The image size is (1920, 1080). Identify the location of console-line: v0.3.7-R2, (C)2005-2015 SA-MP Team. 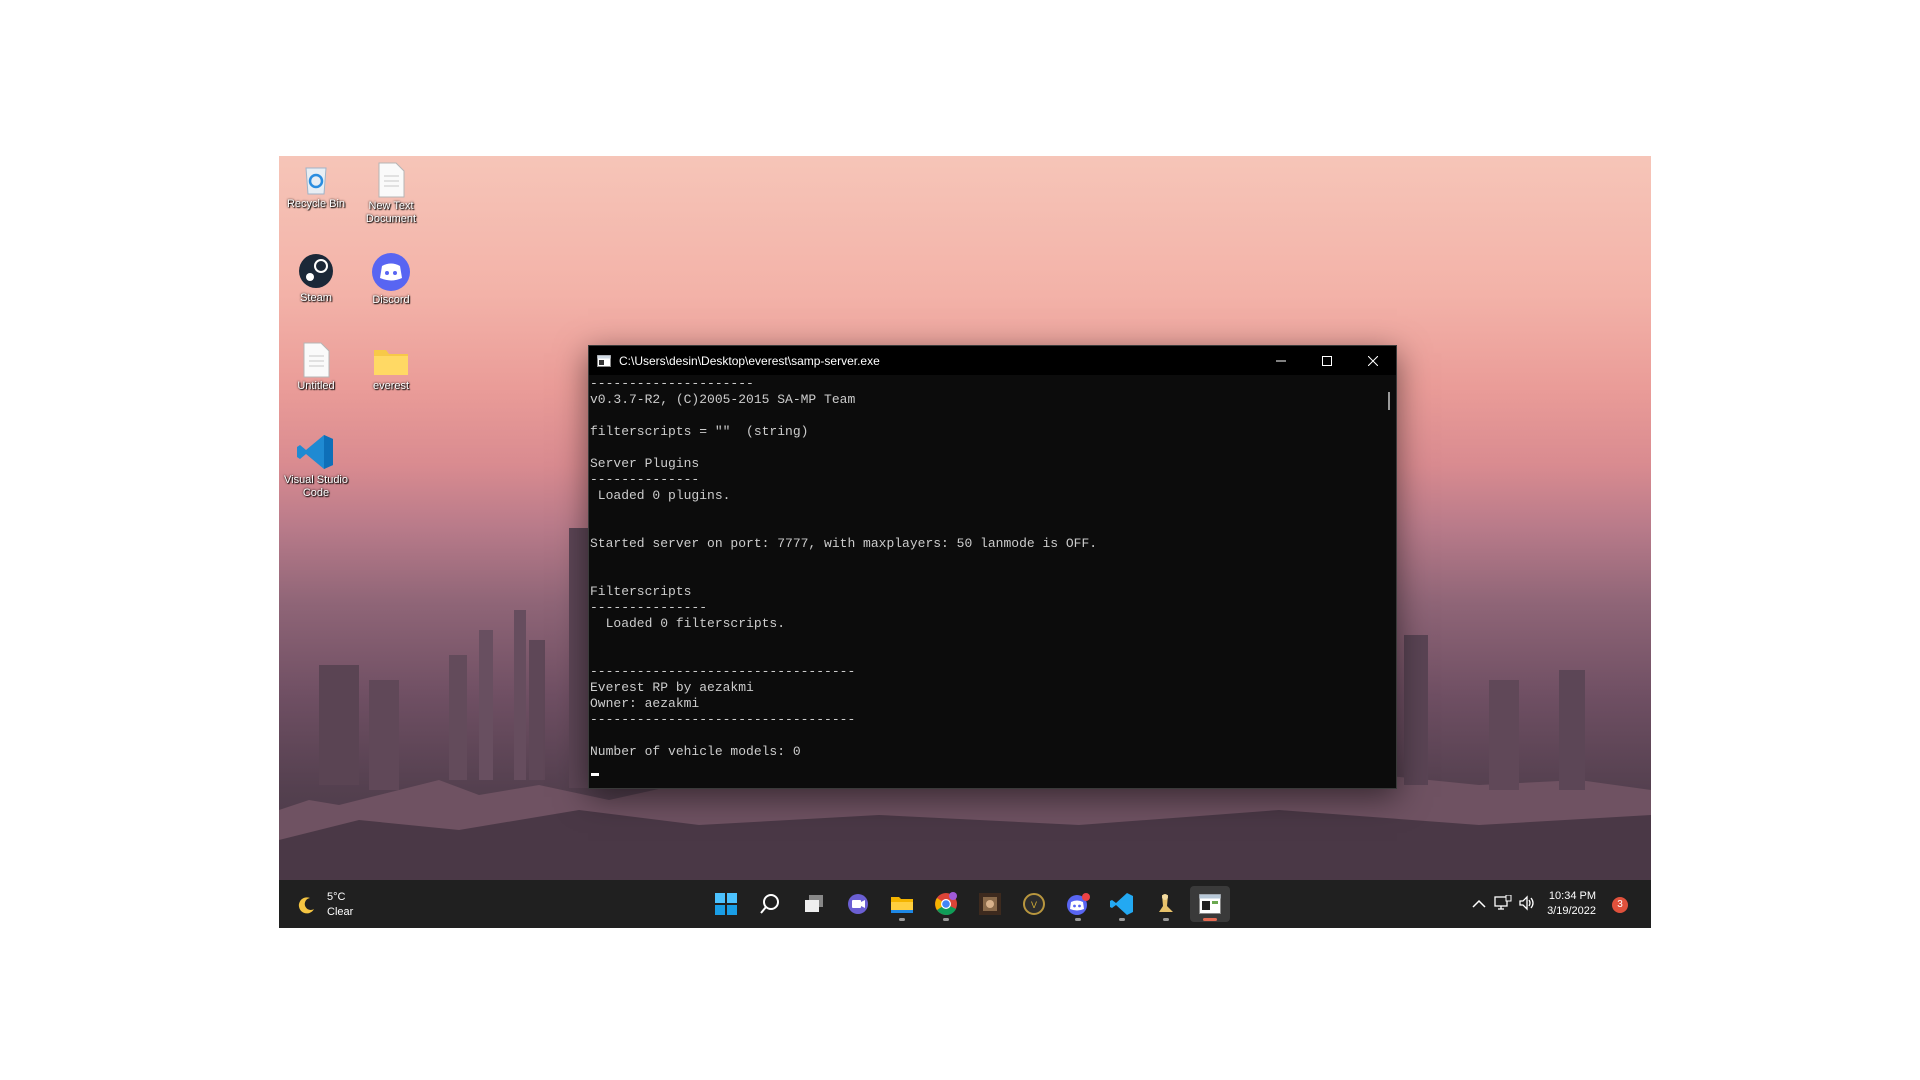
(723, 399).